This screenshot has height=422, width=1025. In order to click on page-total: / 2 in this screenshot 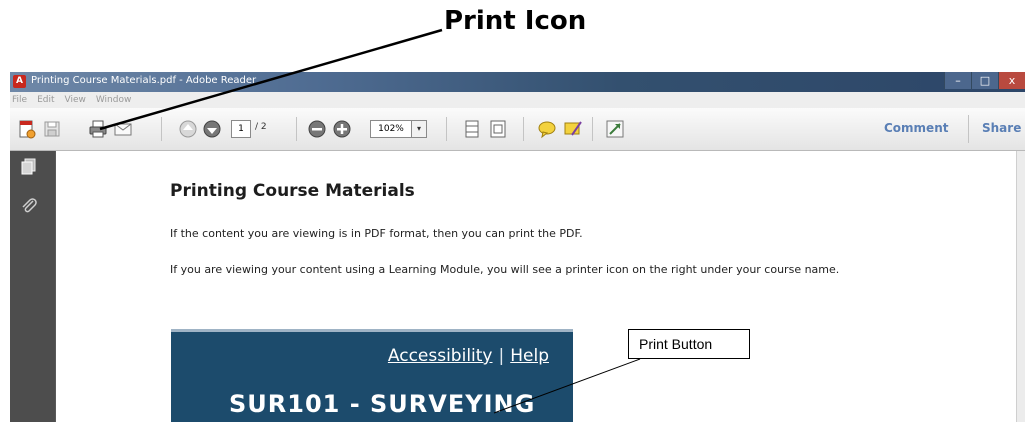, I will do `click(261, 127)`.